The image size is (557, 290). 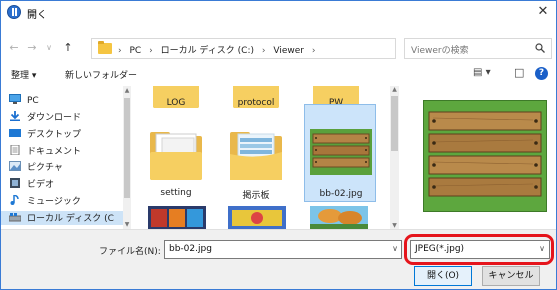 I want to click on disk-icon, so click(x=15, y=217).